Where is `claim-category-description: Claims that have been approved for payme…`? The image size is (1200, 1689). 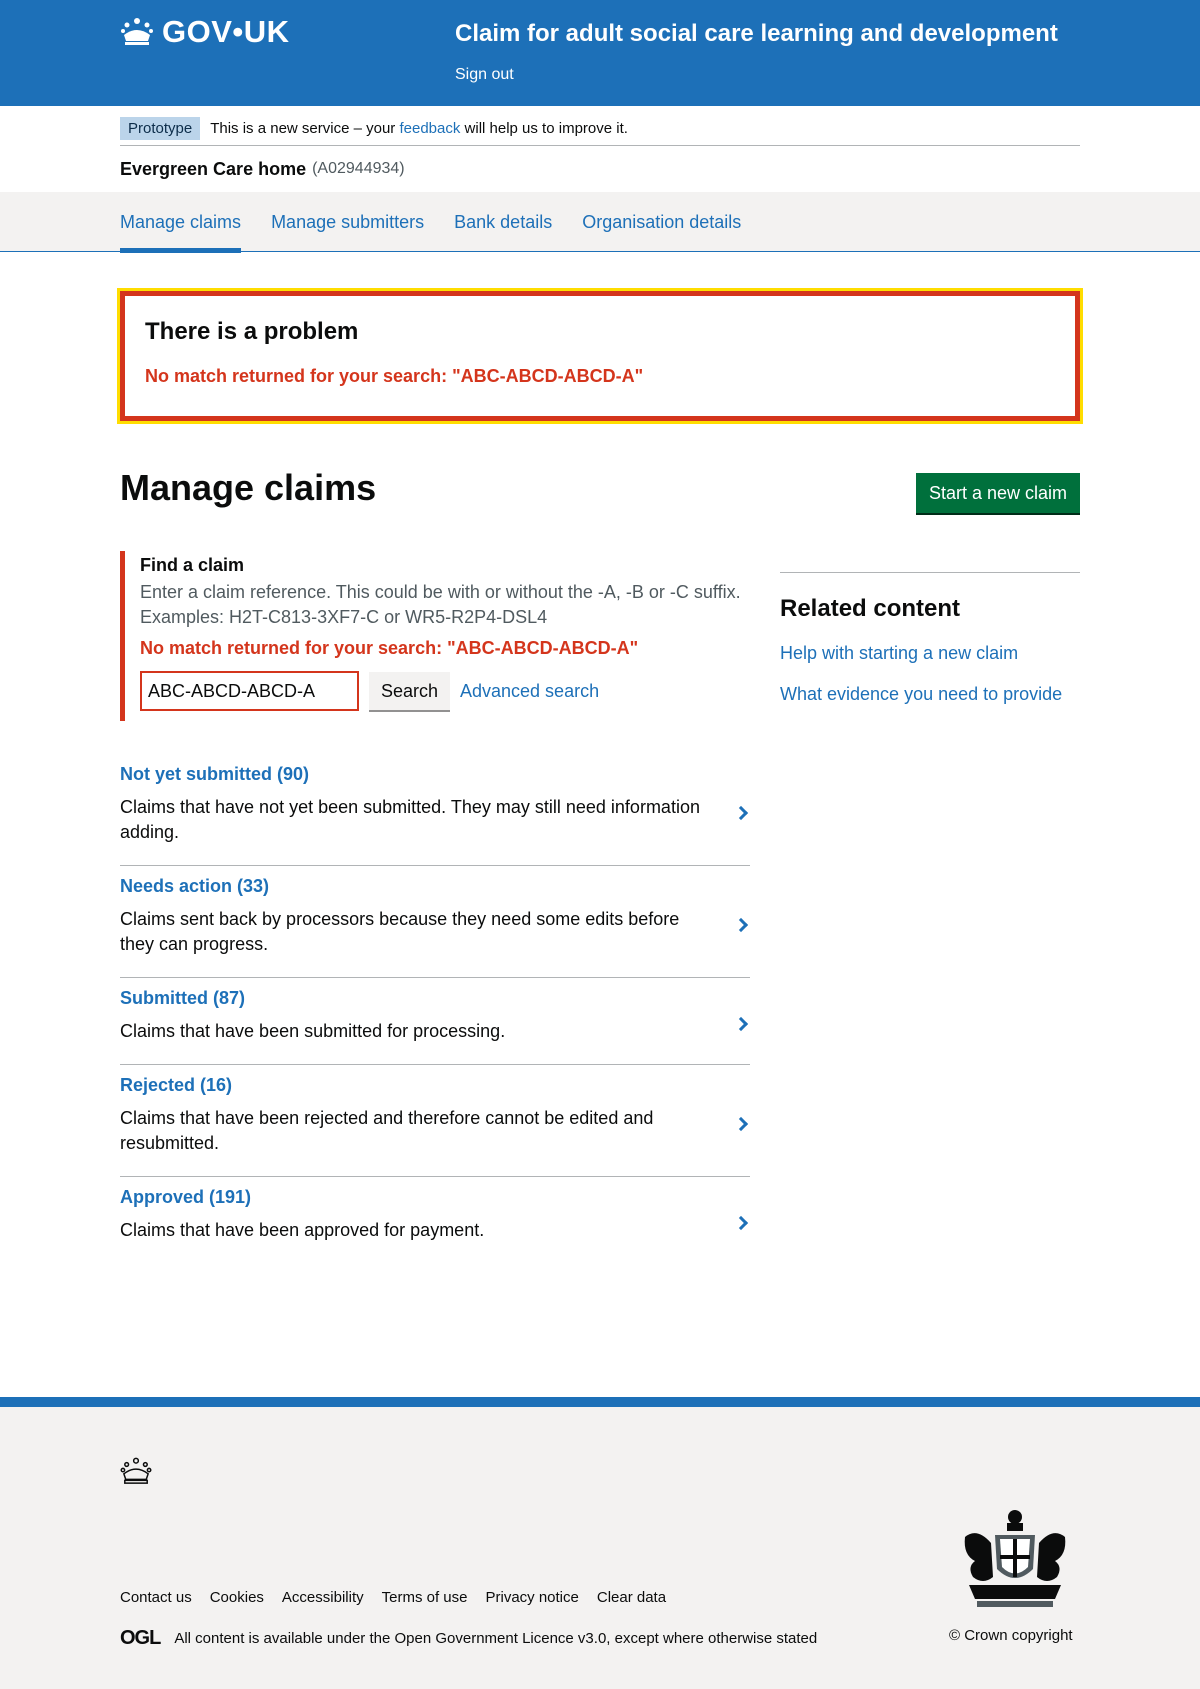 claim-category-description: Claims that have been approved for payme… is located at coordinates (302, 1230).